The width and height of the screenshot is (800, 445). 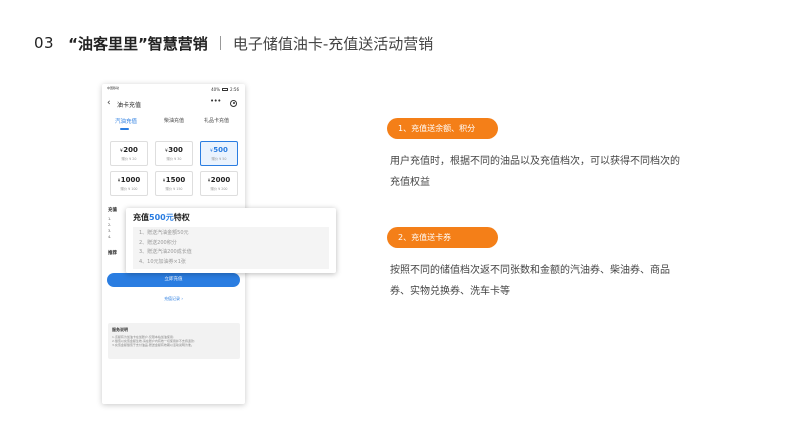 What do you see at coordinates (173, 280) in the screenshot?
I see `recharge-now-button: 立即充值` at bounding box center [173, 280].